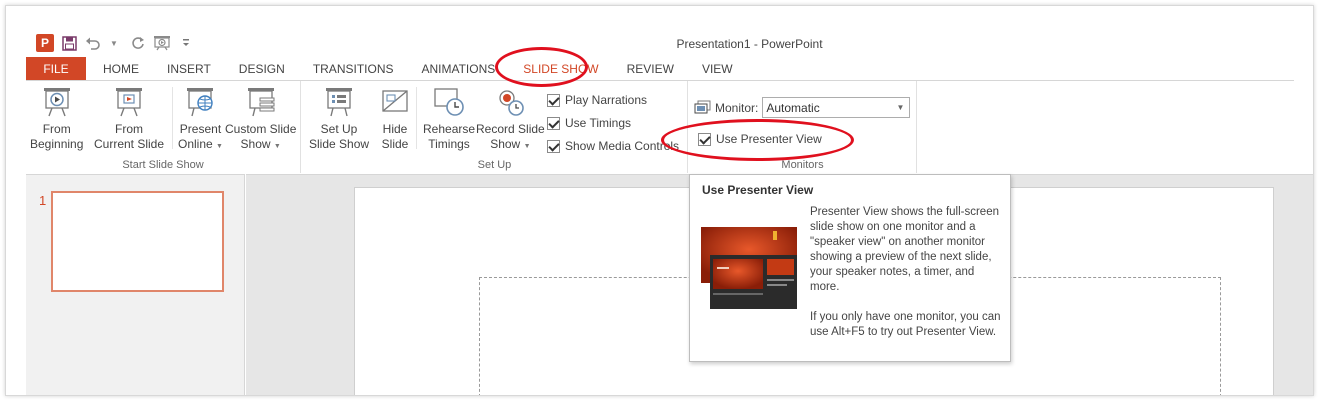 This screenshot has width=1319, height=401. I want to click on slides-thumbnail-pane: 1, so click(135, 284).